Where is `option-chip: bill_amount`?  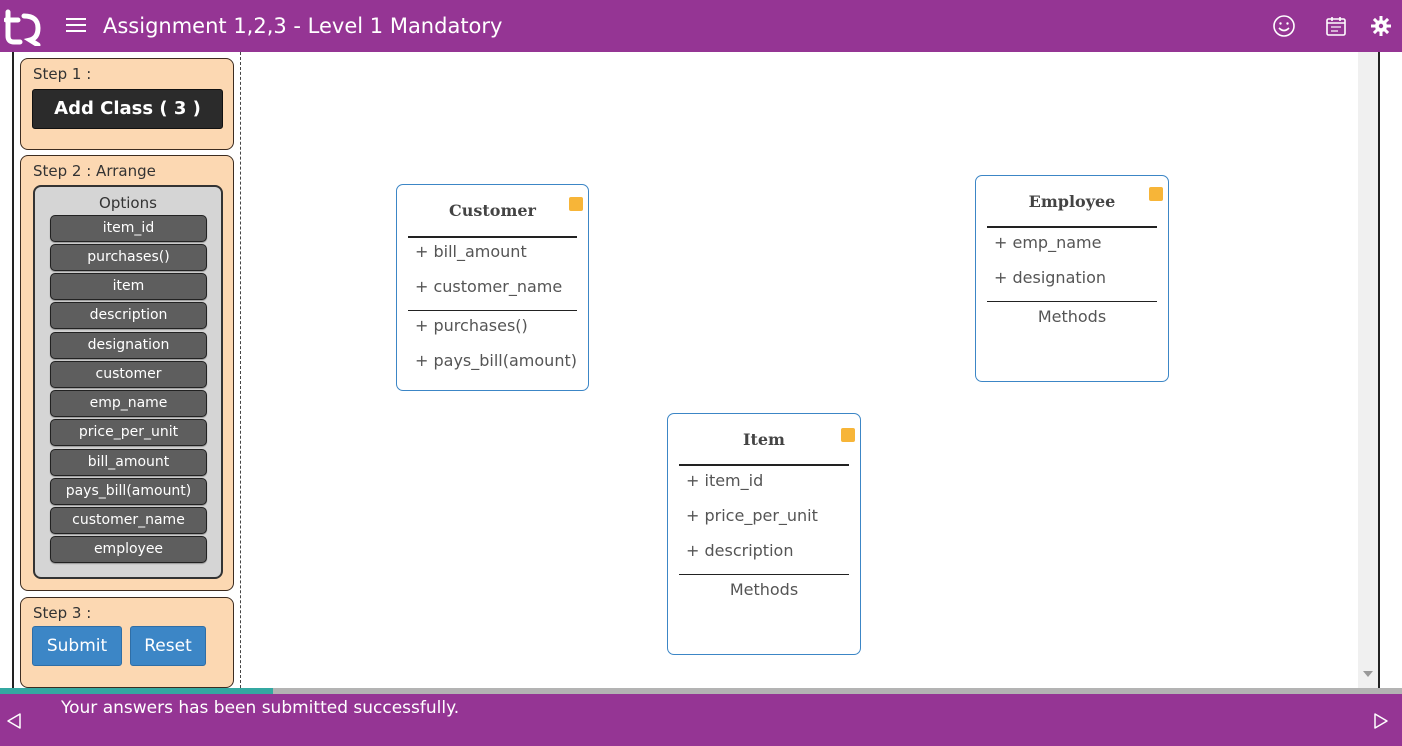
option-chip: bill_amount is located at coordinates (128, 462).